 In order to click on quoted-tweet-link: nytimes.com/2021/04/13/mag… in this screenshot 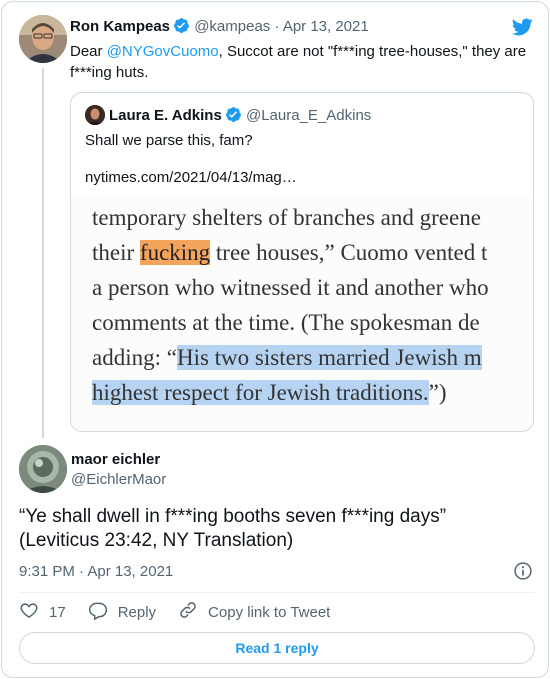, I will do `click(191, 177)`.